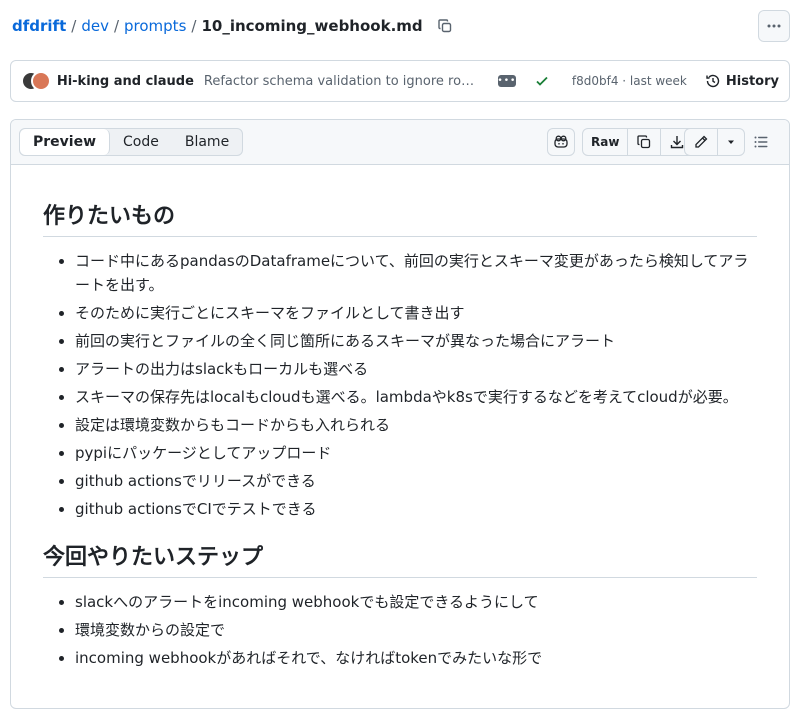  I want to click on outline-button, so click(761, 144).